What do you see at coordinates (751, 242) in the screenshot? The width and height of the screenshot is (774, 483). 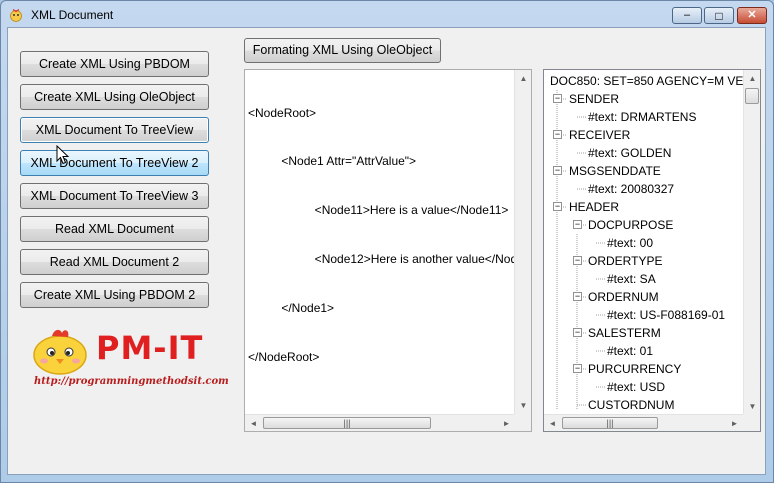 I see `tree-vertical-scrollbar: ▲ ▼` at bounding box center [751, 242].